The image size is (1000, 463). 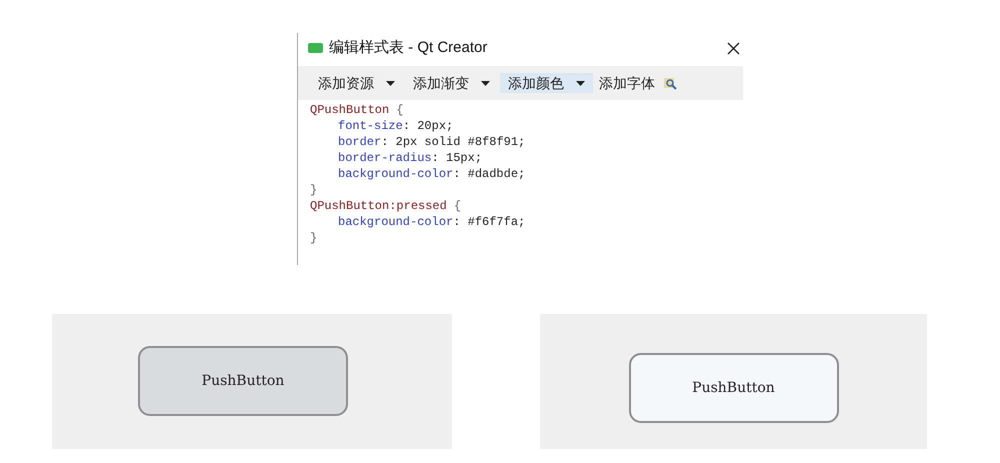 I want to click on close-button, so click(x=733, y=48).